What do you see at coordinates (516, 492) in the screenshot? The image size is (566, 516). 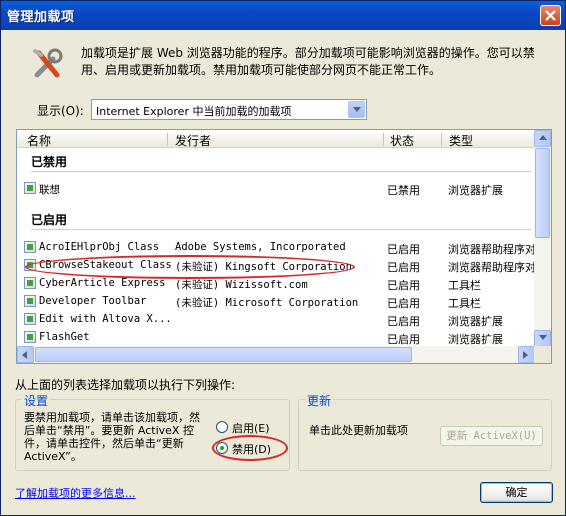 I see `ok-button: 确定` at bounding box center [516, 492].